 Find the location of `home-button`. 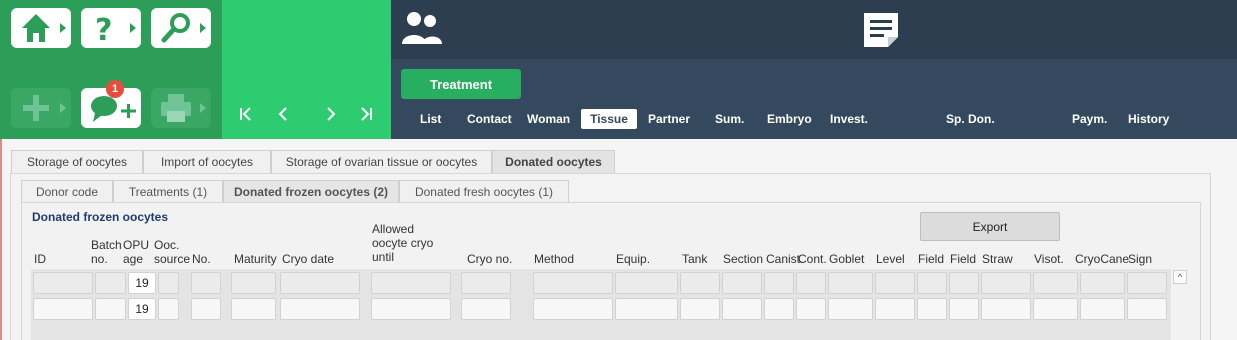

home-button is located at coordinates (41, 28).